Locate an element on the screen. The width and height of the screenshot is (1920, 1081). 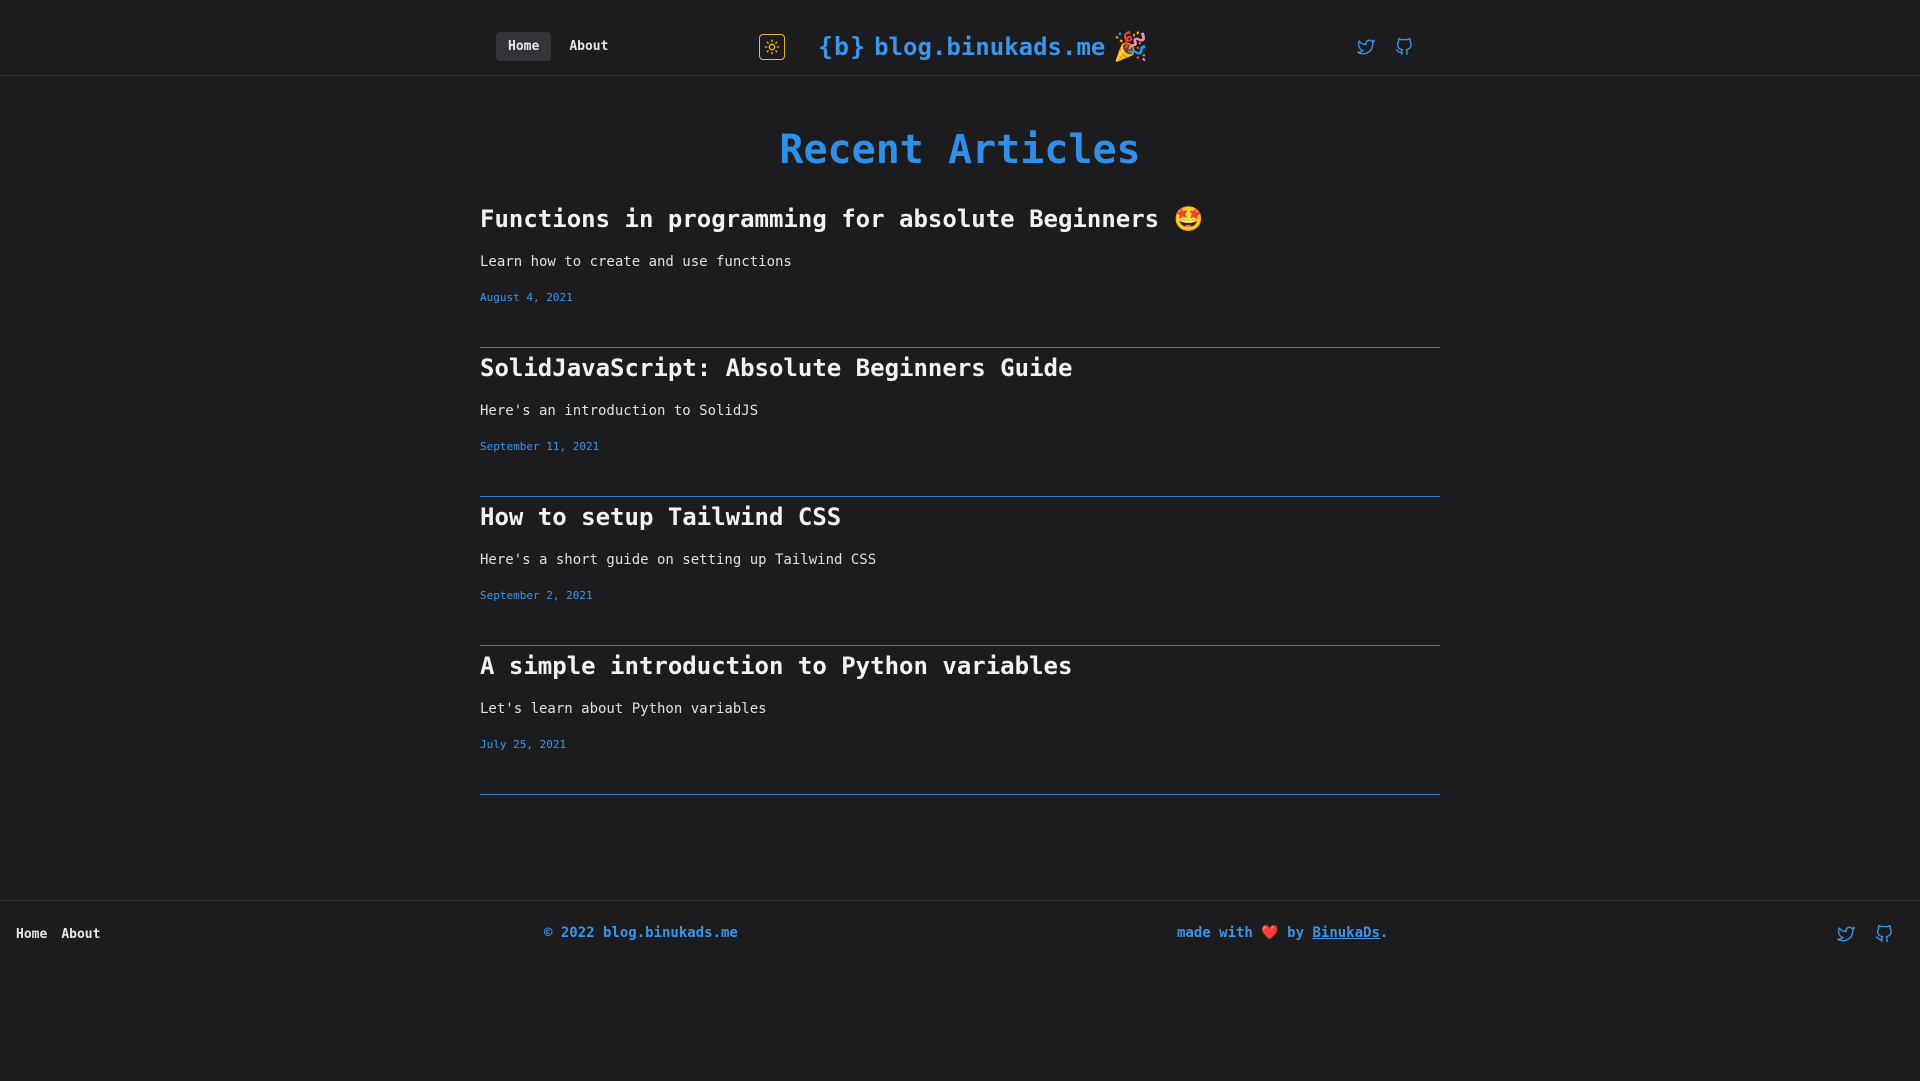
article-description: Learn how to create and use functions is located at coordinates (636, 262).